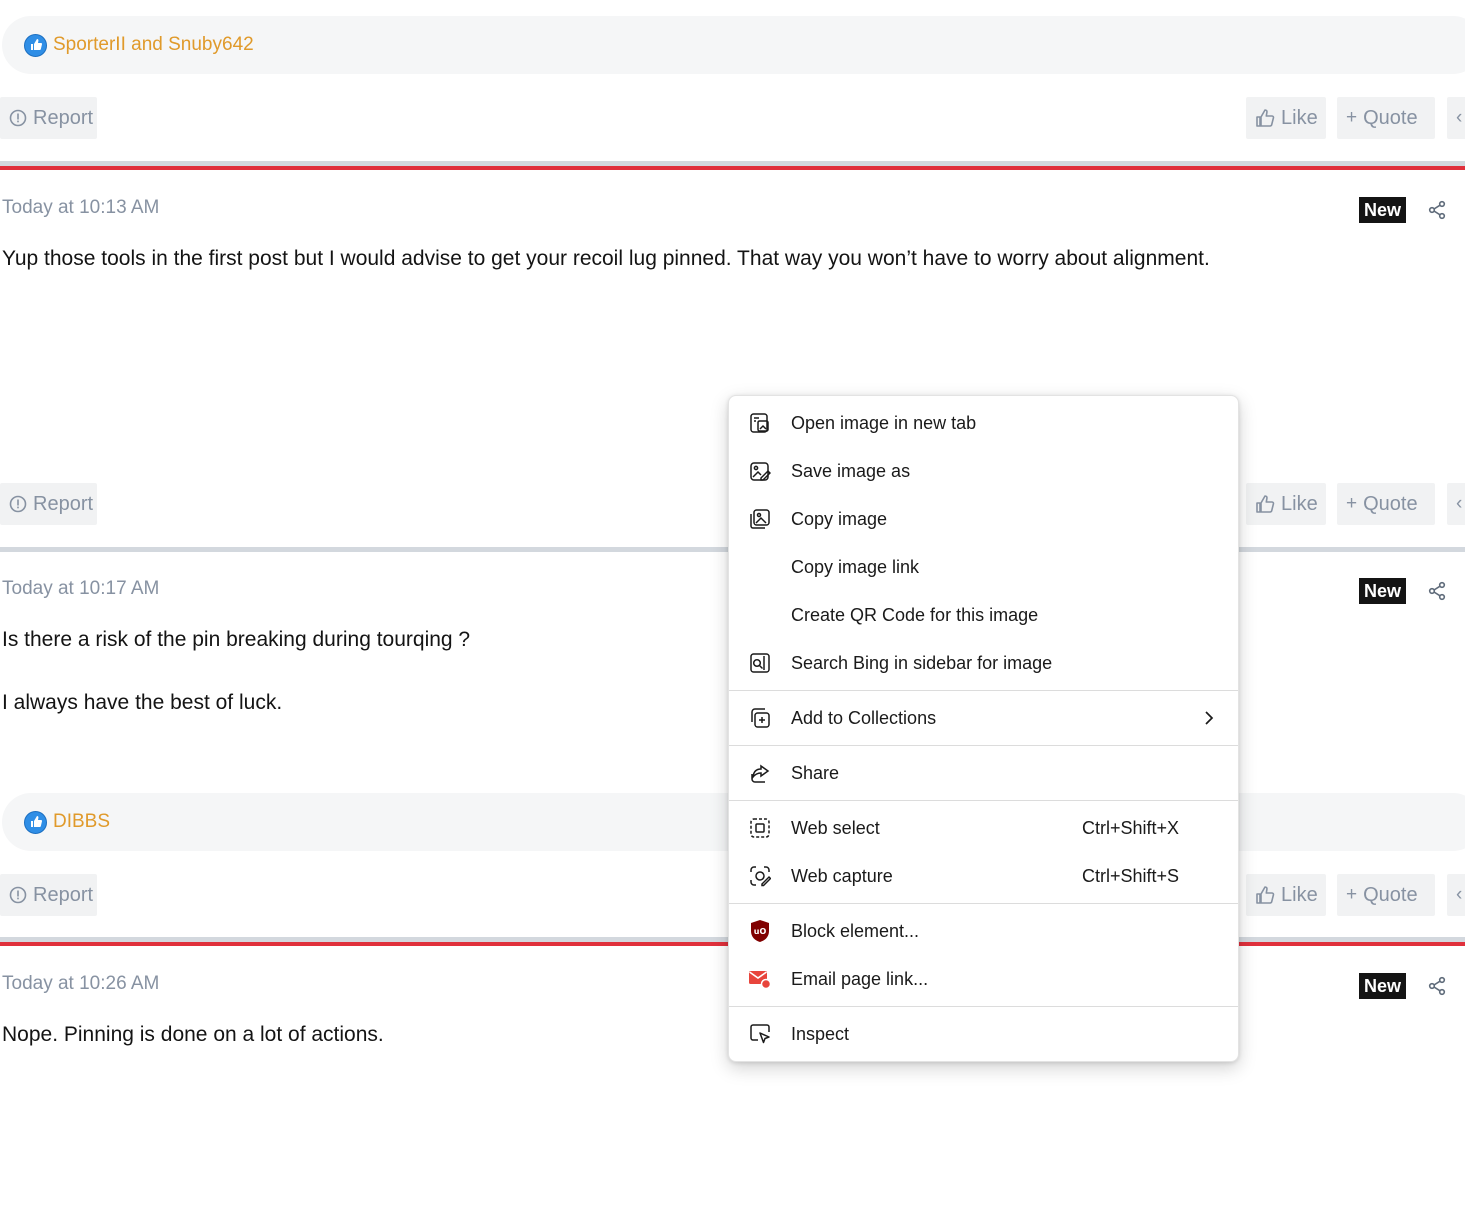  Describe the element at coordinates (820, 1033) in the screenshot. I see `menu-item-label: Inspect` at that location.